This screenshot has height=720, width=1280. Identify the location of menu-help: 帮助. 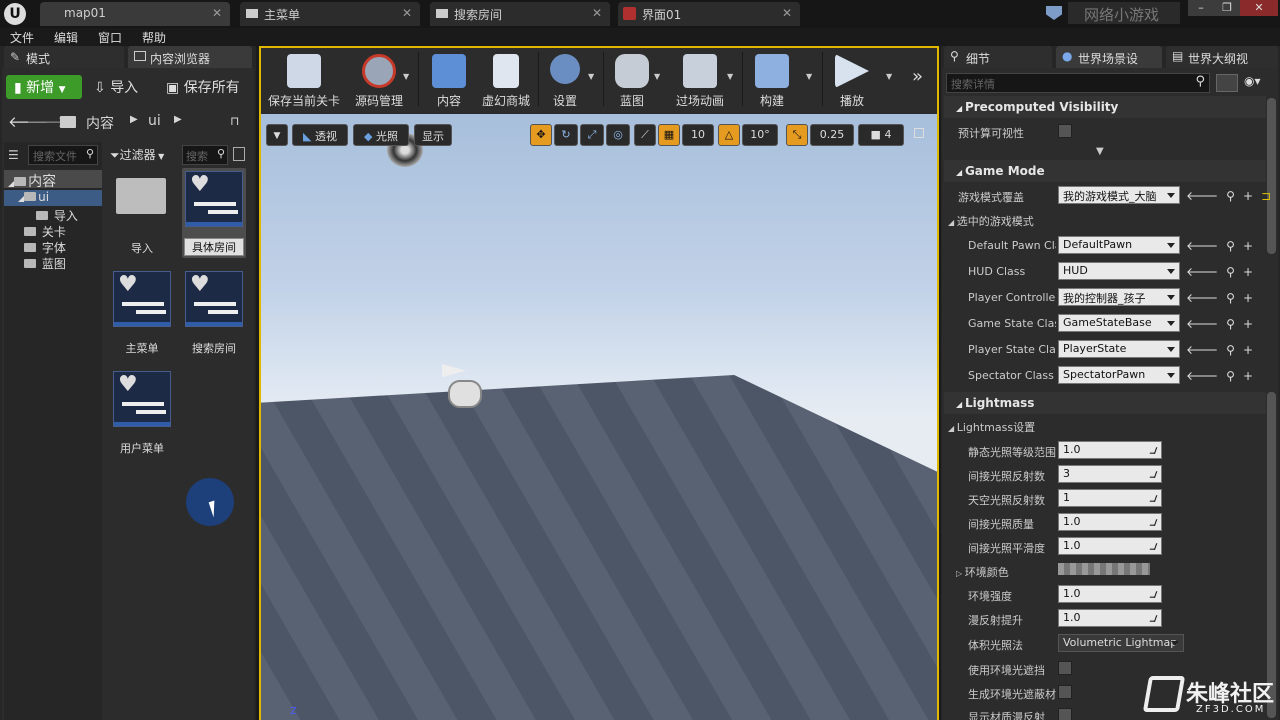
(154, 37).